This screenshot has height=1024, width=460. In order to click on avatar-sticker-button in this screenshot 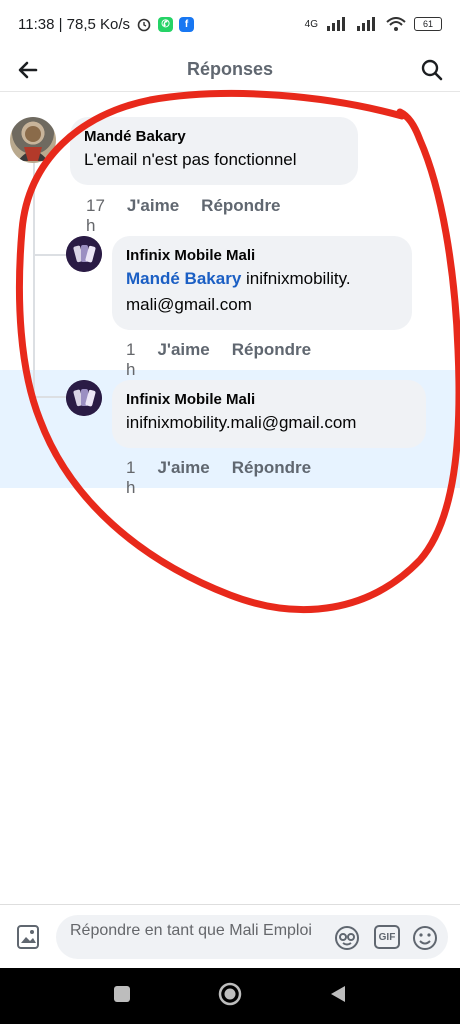, I will do `click(347, 938)`.